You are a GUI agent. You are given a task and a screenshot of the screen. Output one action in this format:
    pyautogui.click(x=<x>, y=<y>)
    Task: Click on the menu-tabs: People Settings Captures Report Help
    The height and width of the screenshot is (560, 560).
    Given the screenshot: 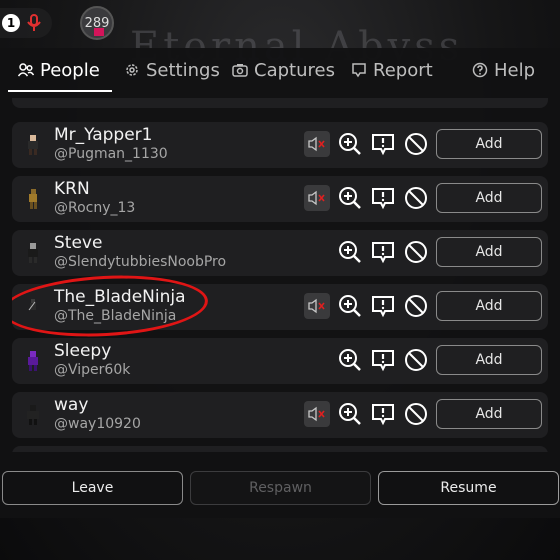 What is the action you would take?
    pyautogui.click(x=280, y=70)
    